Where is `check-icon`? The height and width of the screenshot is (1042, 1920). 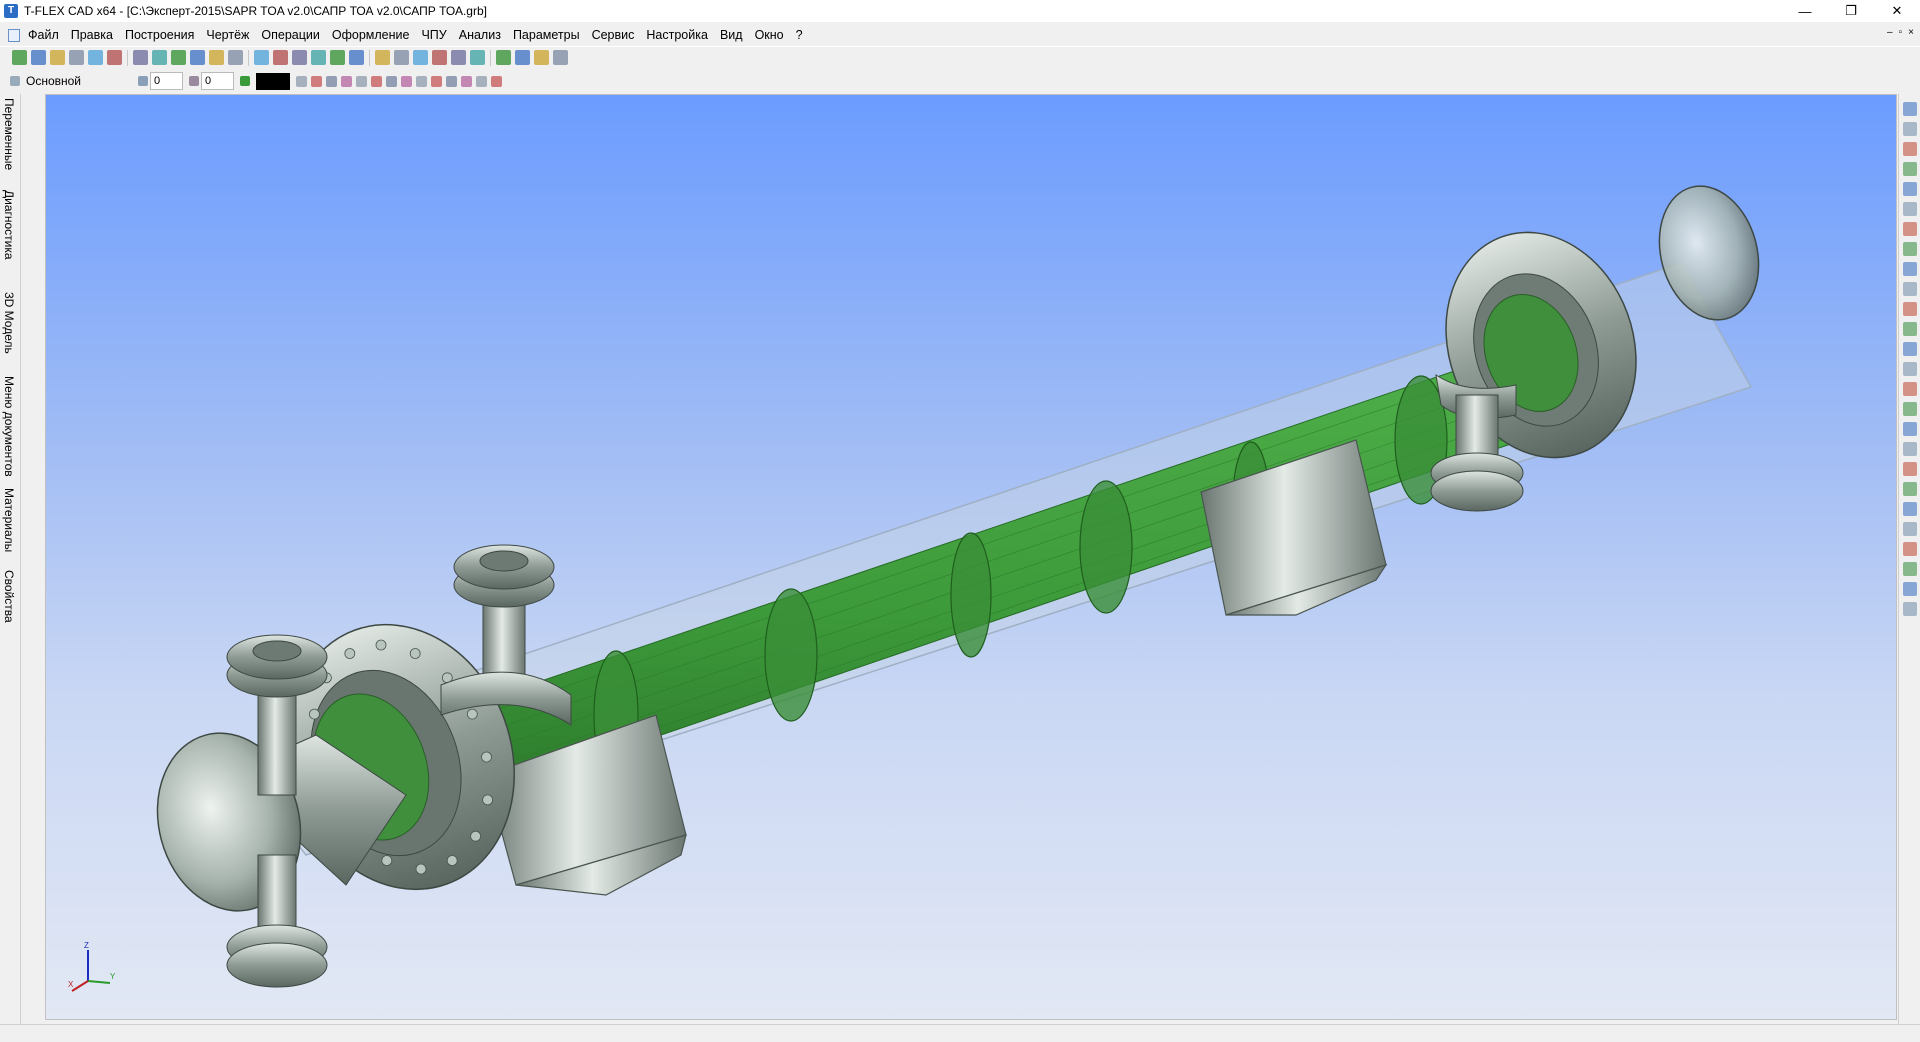 check-icon is located at coordinates (1910, 449).